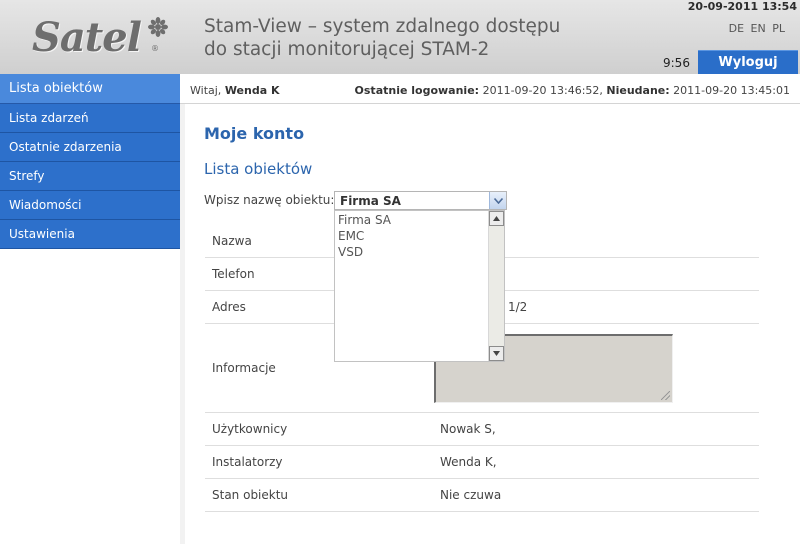  What do you see at coordinates (247, 462) in the screenshot?
I see `field-label-instalatorzy: Instalatorzy` at bounding box center [247, 462].